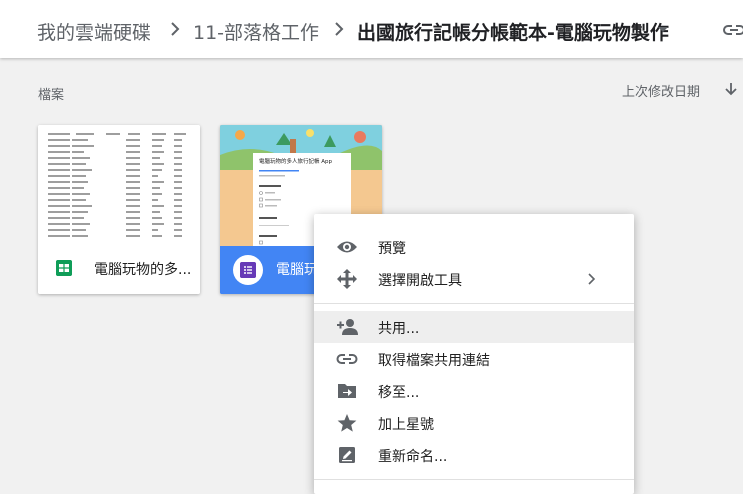 This screenshot has width=743, height=494. What do you see at coordinates (94, 31) in the screenshot?
I see `breadcrumb-my-drive: 我的雲端硬碟` at bounding box center [94, 31].